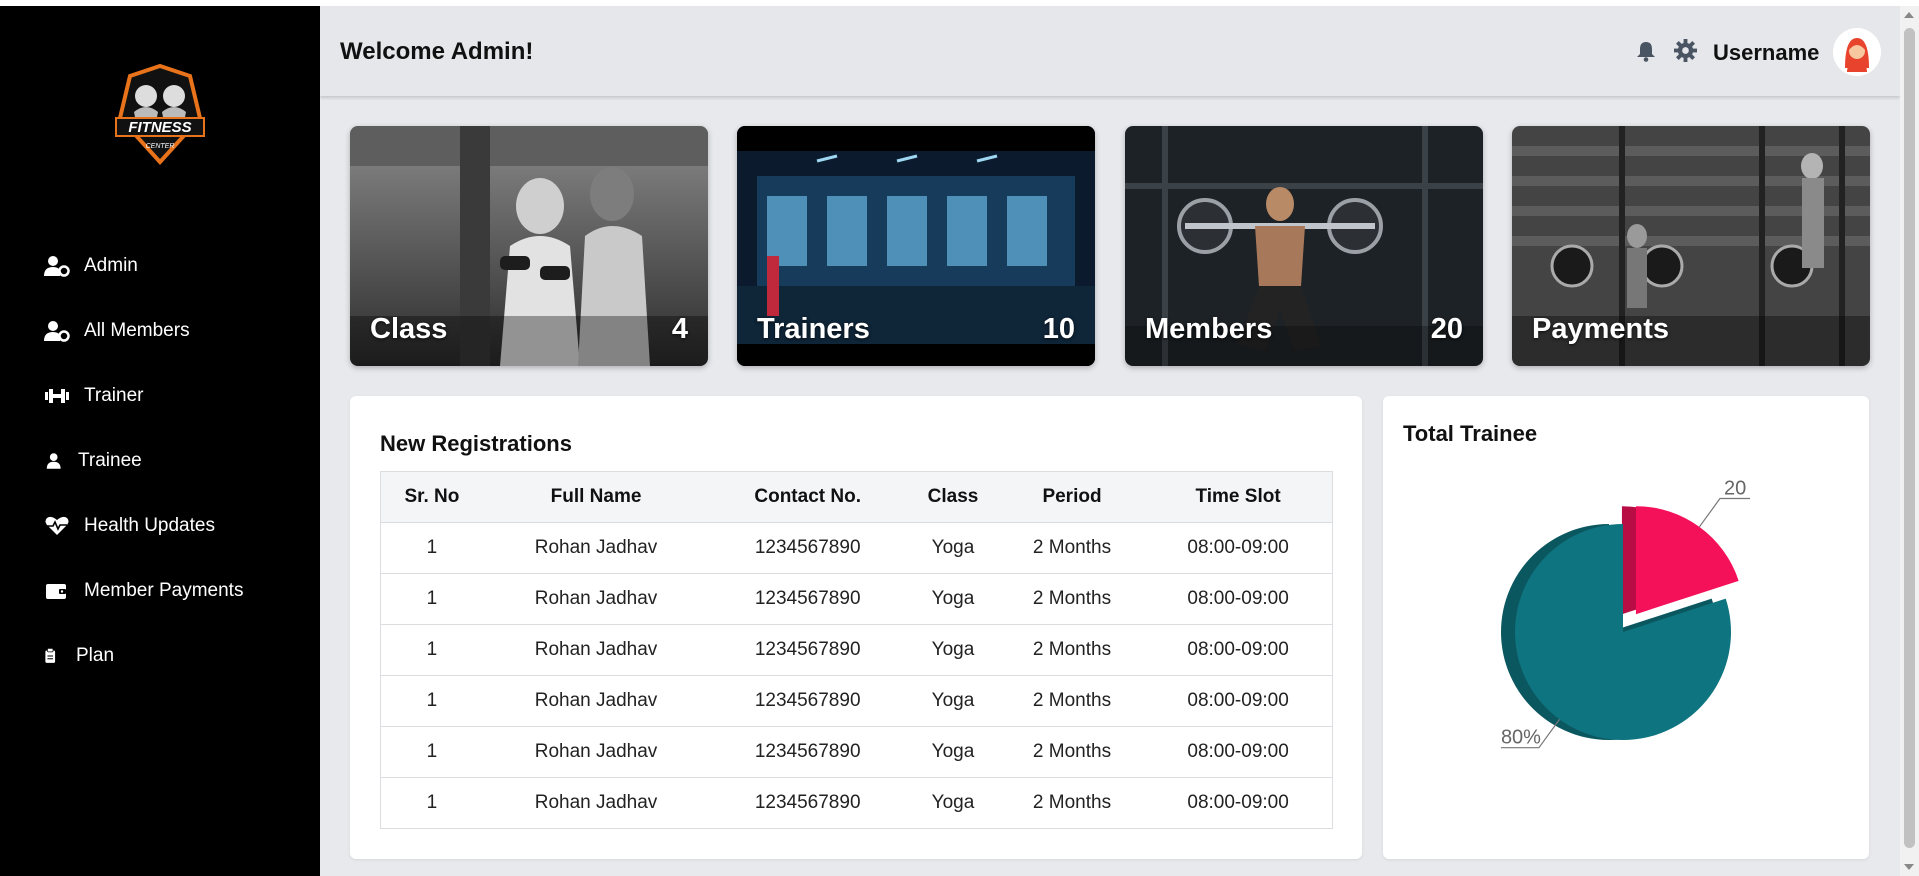 The width and height of the screenshot is (1919, 876). Describe the element at coordinates (50, 655) in the screenshot. I see `clipboard-icon` at that location.